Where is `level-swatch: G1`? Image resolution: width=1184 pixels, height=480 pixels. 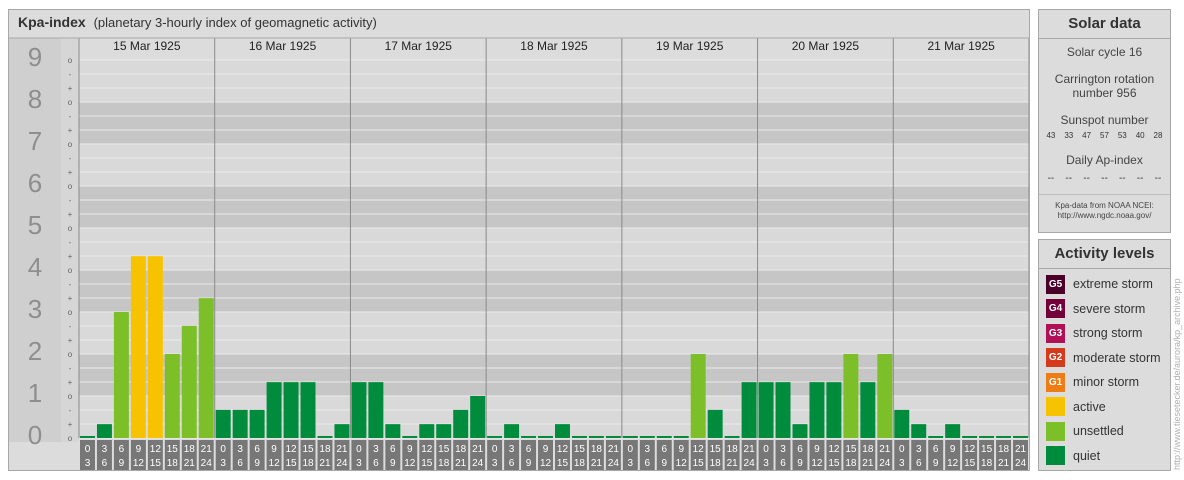 level-swatch: G1 is located at coordinates (1055, 382).